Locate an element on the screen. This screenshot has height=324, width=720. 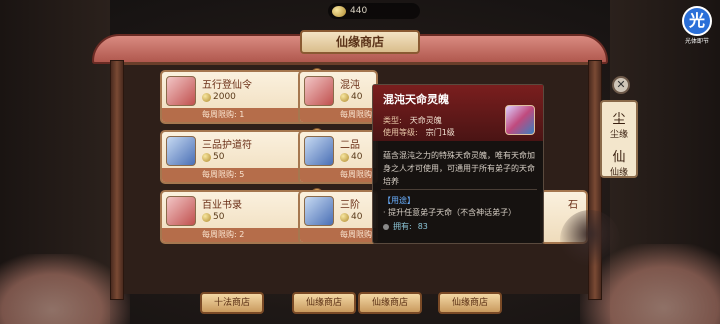
item-price: 2000 is located at coordinates (219, 97).